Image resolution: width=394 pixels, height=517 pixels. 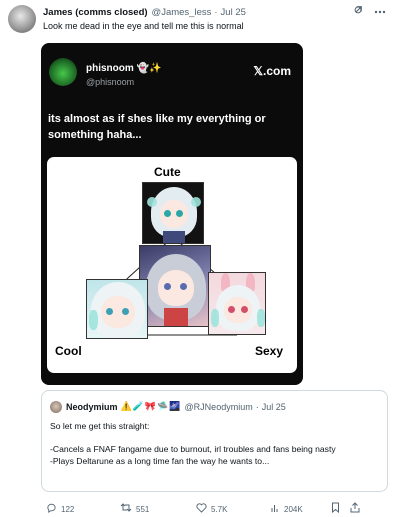 I want to click on embedded-name-text: phisnoom, so click(x=110, y=68).